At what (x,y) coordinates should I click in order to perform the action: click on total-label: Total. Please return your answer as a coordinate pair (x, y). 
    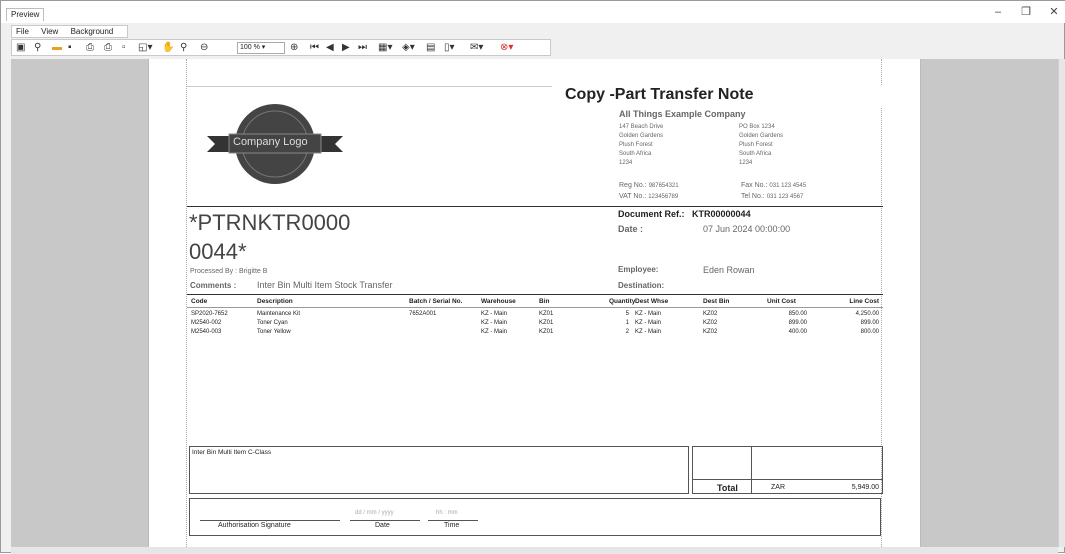
    Looking at the image, I should click on (727, 488).